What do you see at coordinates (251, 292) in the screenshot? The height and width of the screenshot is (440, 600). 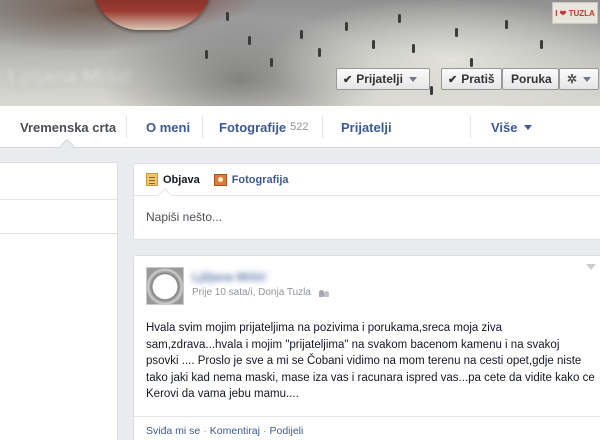 I see `post-timestamp-location: Prije 10 sata/i, Donja Tuzla` at bounding box center [251, 292].